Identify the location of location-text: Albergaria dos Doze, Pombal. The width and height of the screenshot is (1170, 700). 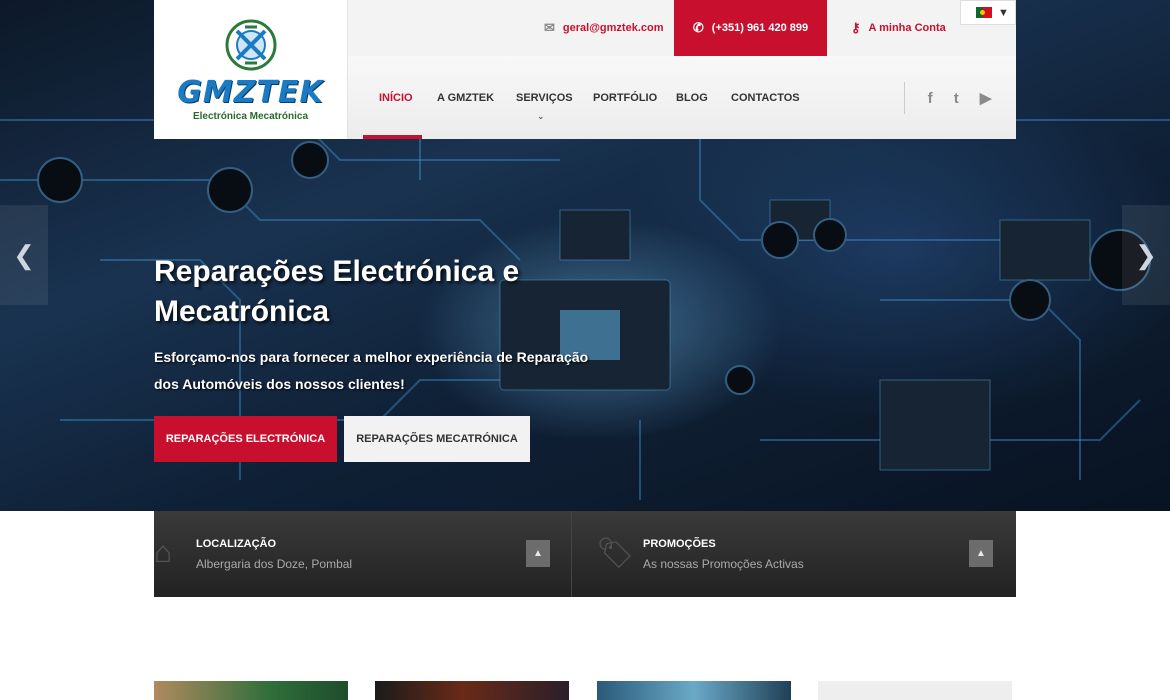
(274, 564).